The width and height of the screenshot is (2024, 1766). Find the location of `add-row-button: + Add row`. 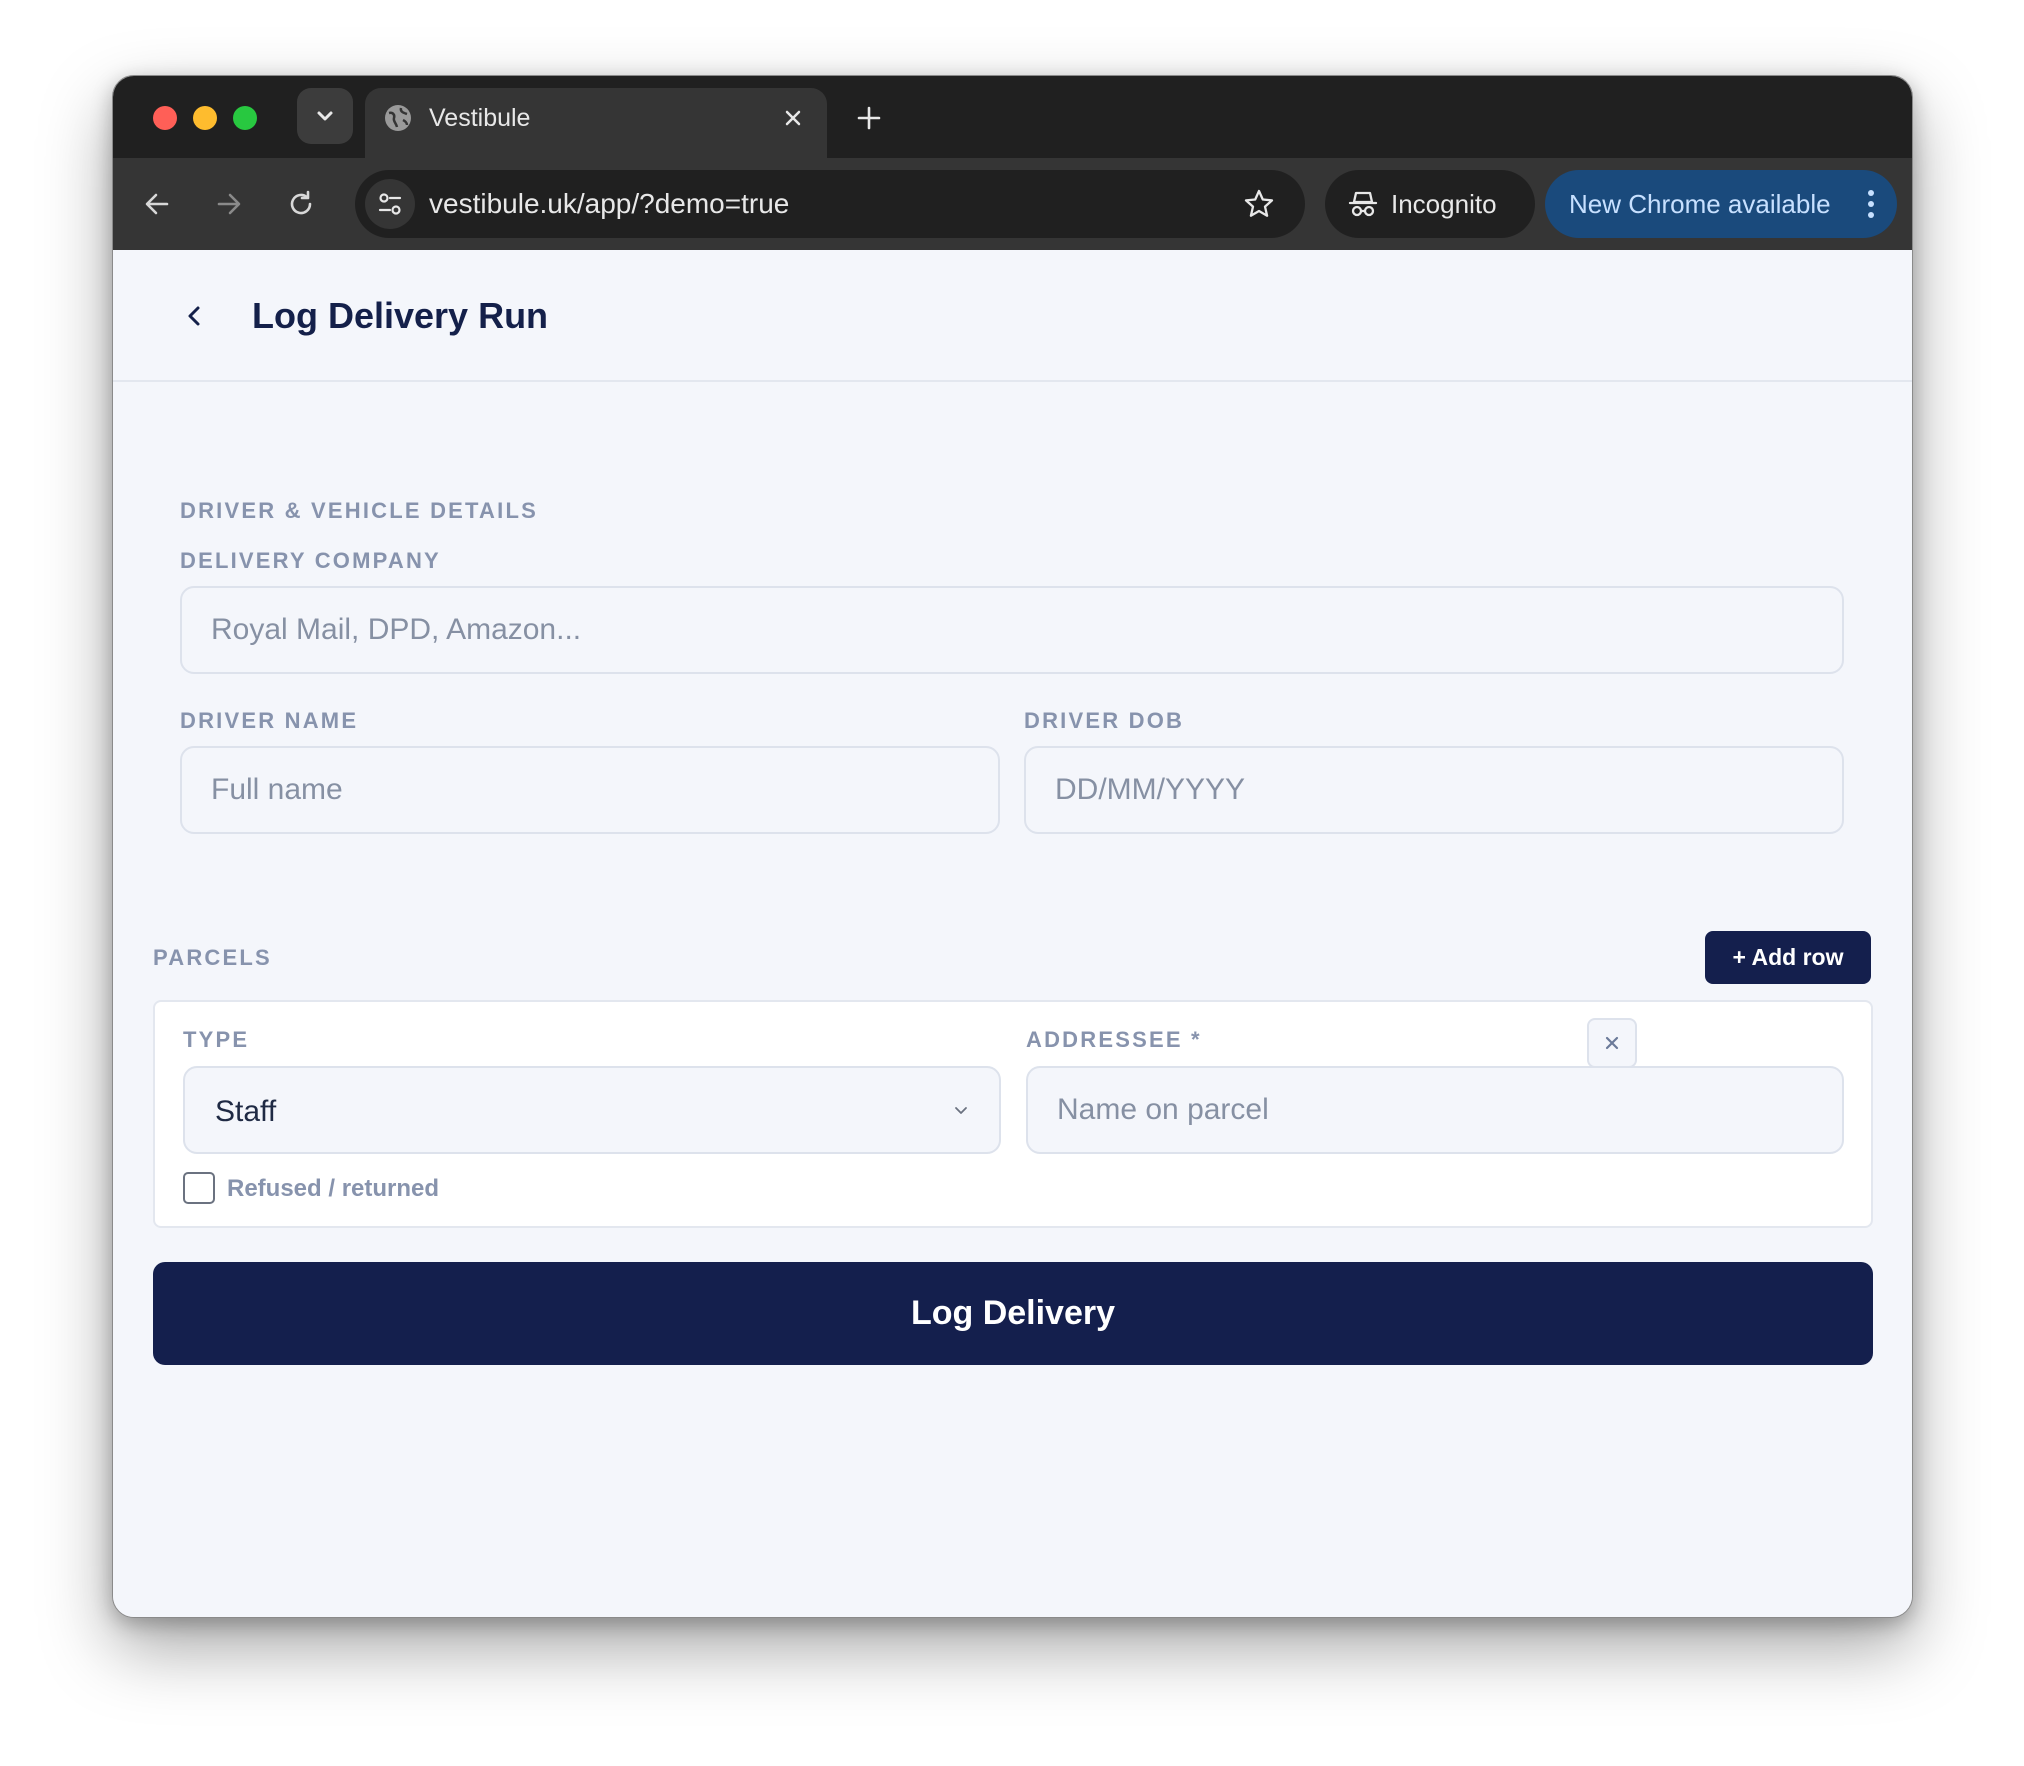

add-row-button: + Add row is located at coordinates (1788, 957).